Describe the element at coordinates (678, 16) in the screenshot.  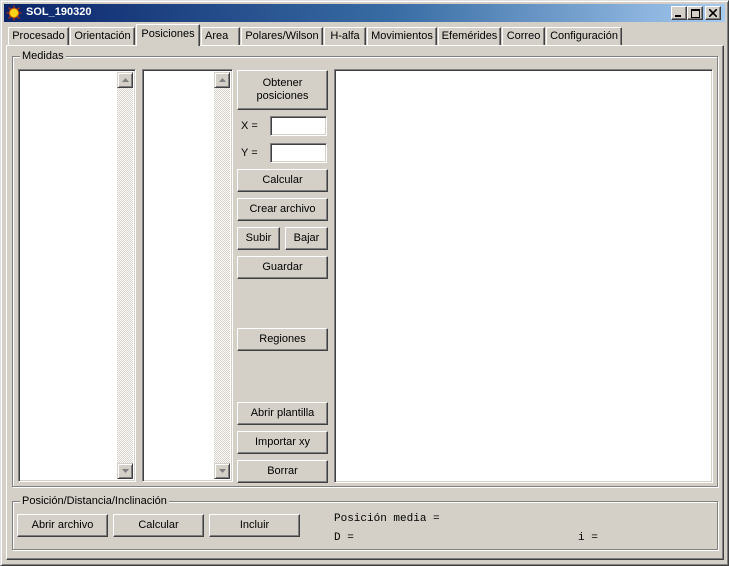
I see `minimize-icon` at that location.